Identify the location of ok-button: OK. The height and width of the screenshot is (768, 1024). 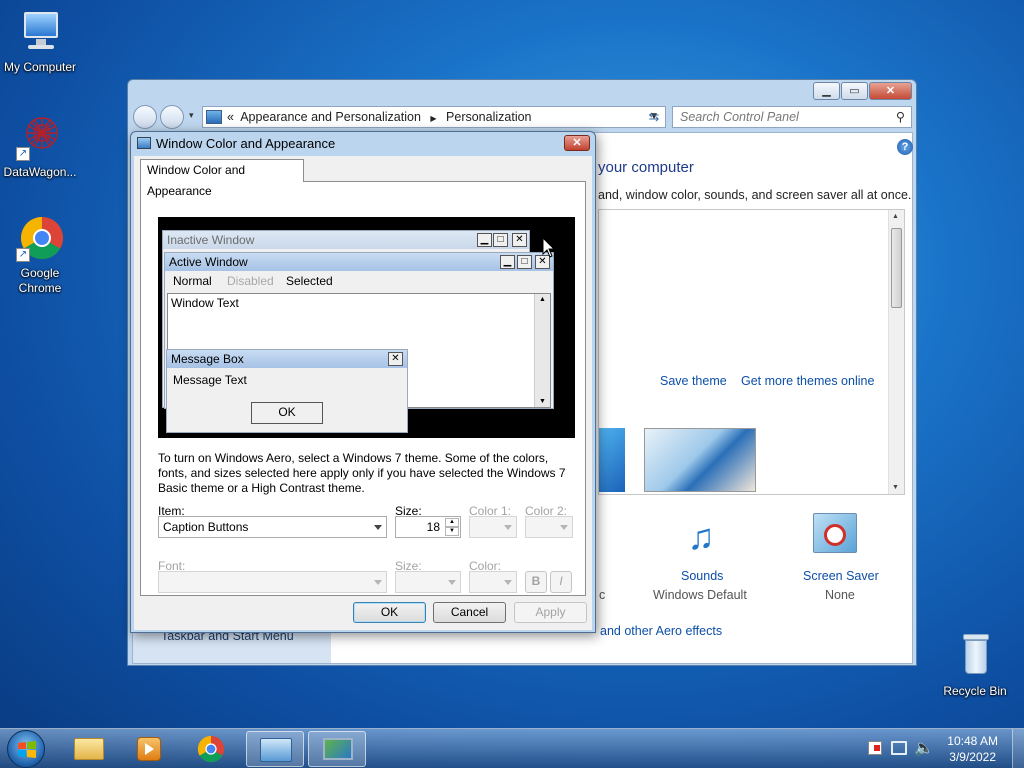
(389, 612).